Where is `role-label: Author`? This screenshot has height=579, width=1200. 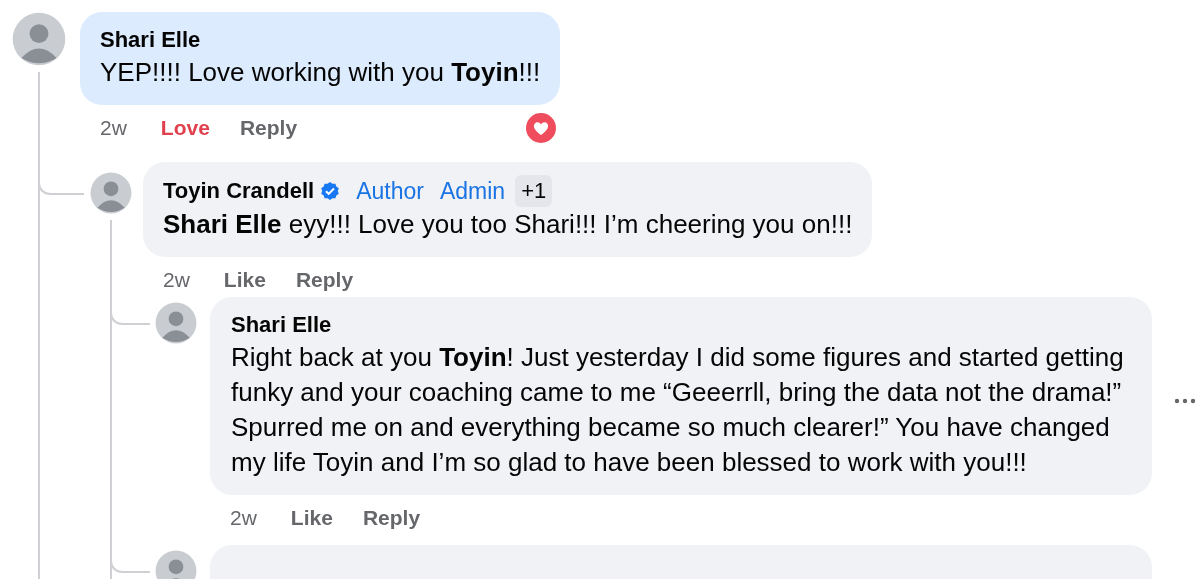 role-label: Author is located at coordinates (390, 191).